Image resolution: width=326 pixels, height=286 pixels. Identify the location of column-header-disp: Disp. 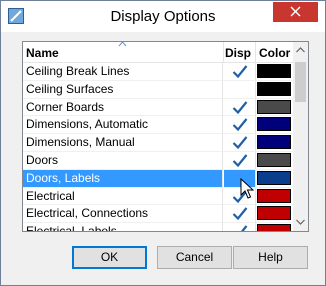
(238, 53).